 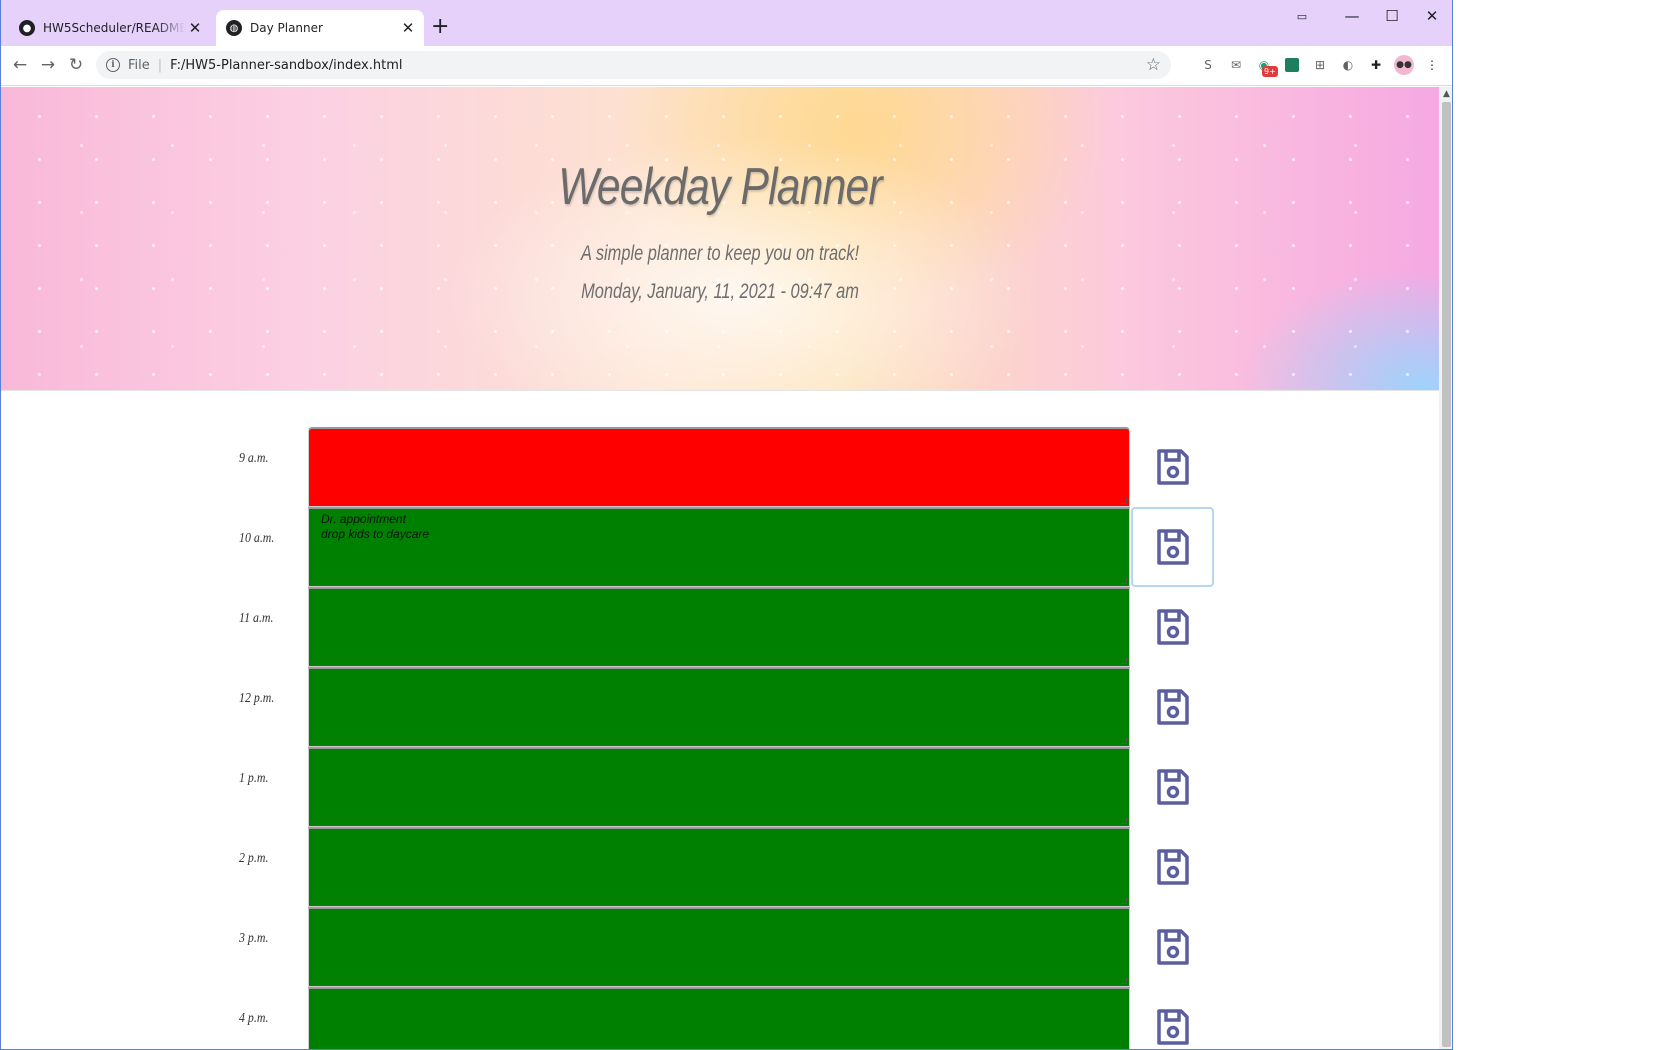 I want to click on extension-apps-icon: ⊞, so click(x=1320, y=65).